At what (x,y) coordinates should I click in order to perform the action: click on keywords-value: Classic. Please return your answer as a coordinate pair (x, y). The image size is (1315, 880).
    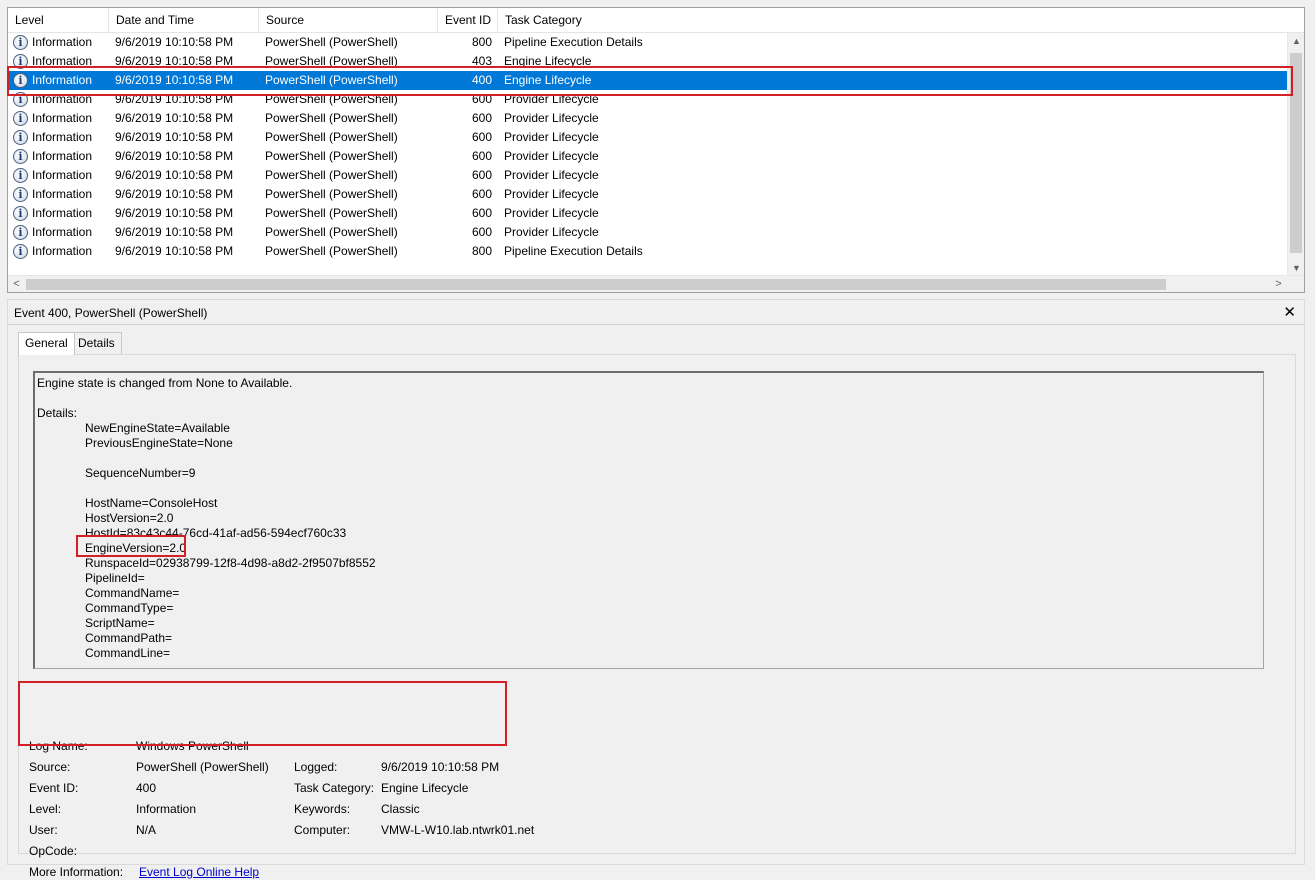
    Looking at the image, I should click on (400, 809).